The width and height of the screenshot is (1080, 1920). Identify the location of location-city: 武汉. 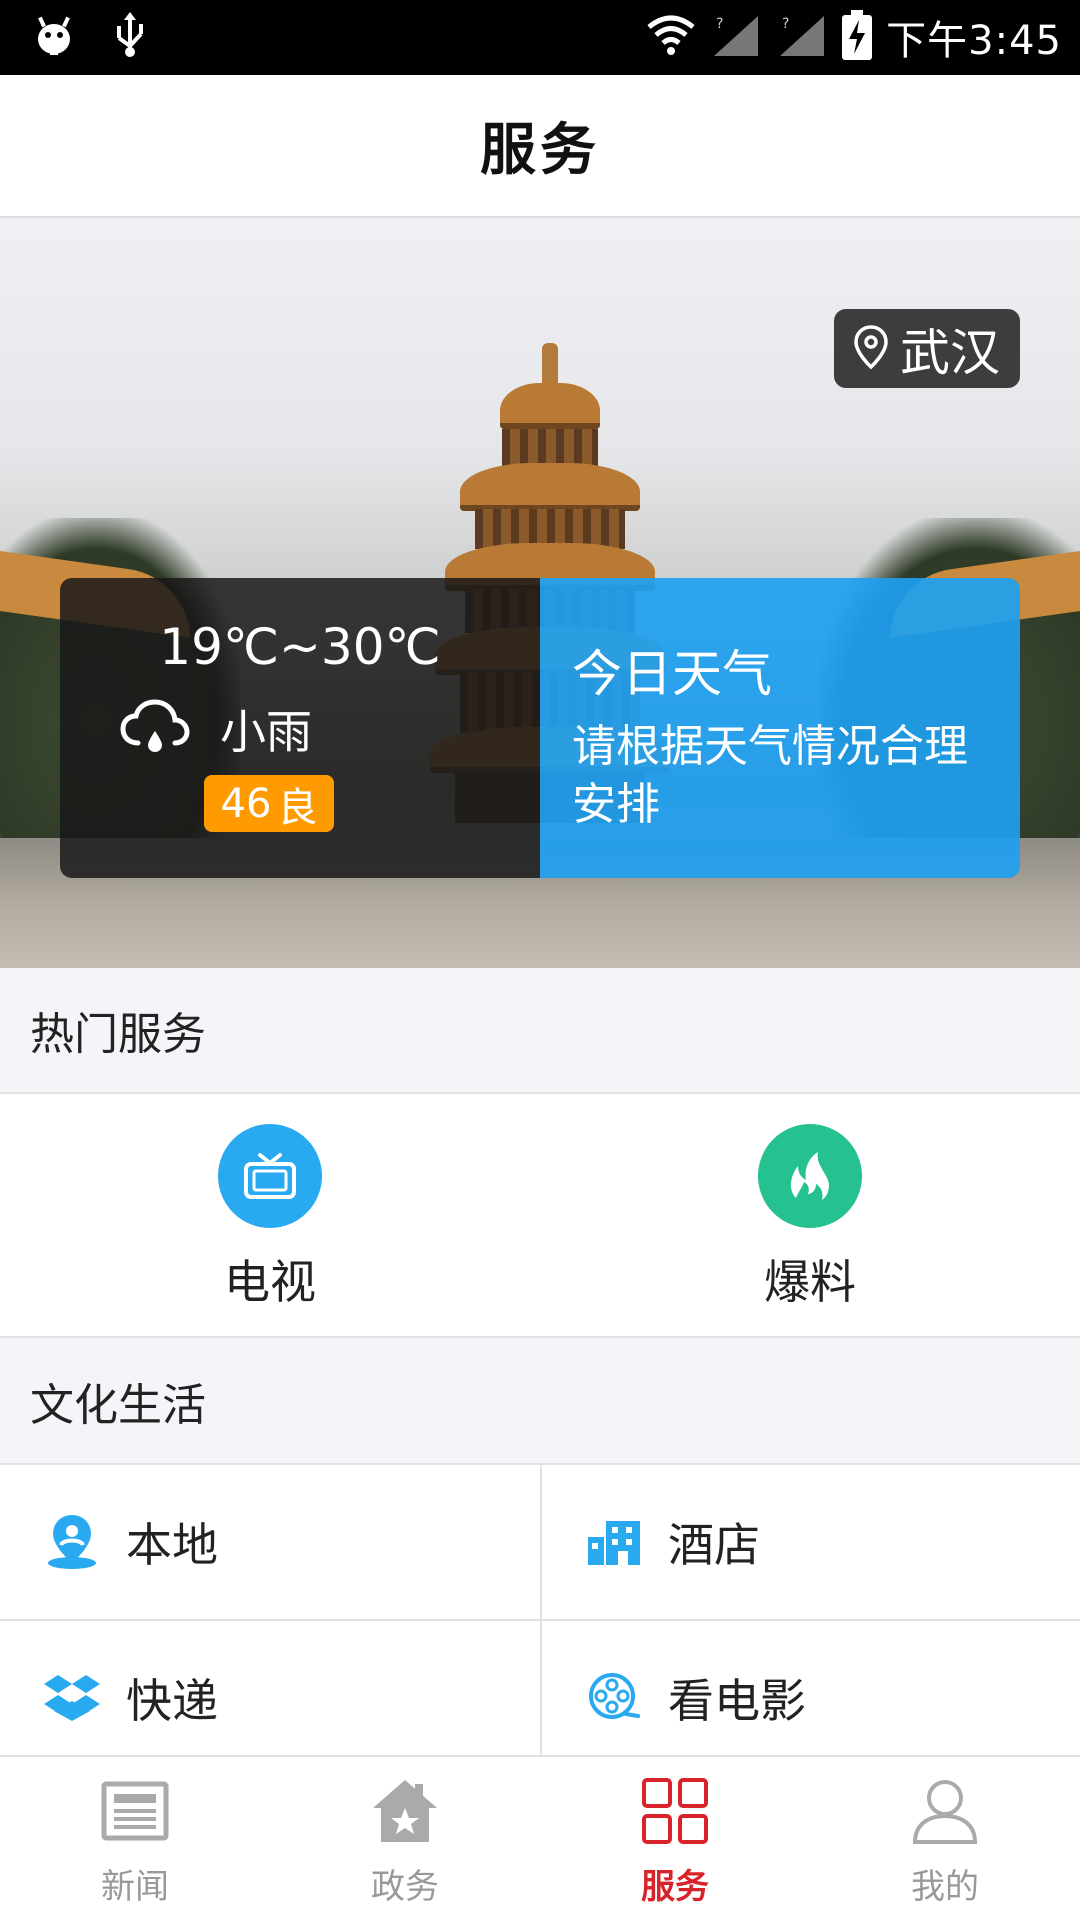
(950, 352).